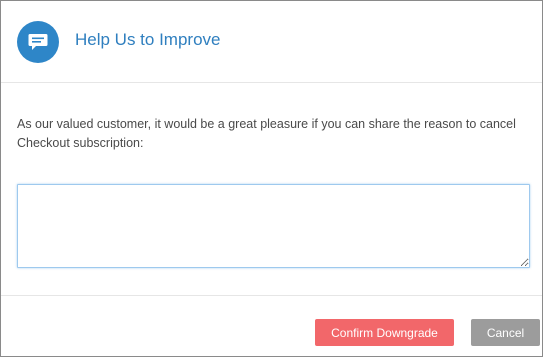 The image size is (543, 357). What do you see at coordinates (148, 39) in the screenshot?
I see `dialog-title: Help Us to Improve` at bounding box center [148, 39].